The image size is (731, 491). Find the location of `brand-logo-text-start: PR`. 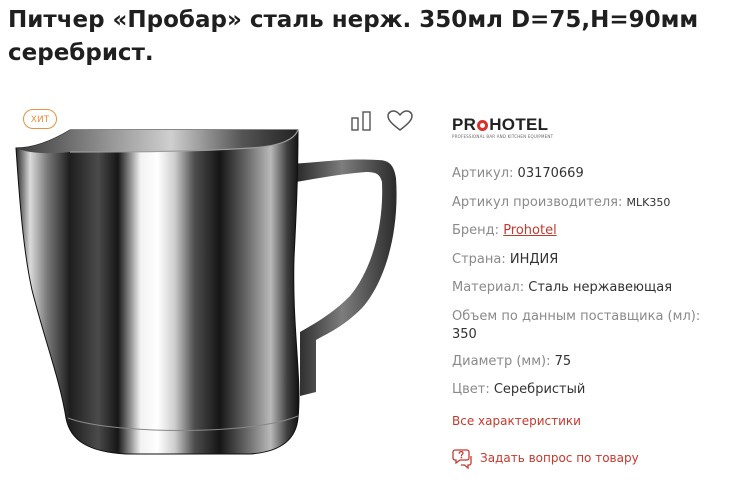

brand-logo-text-start: PR is located at coordinates (464, 124).